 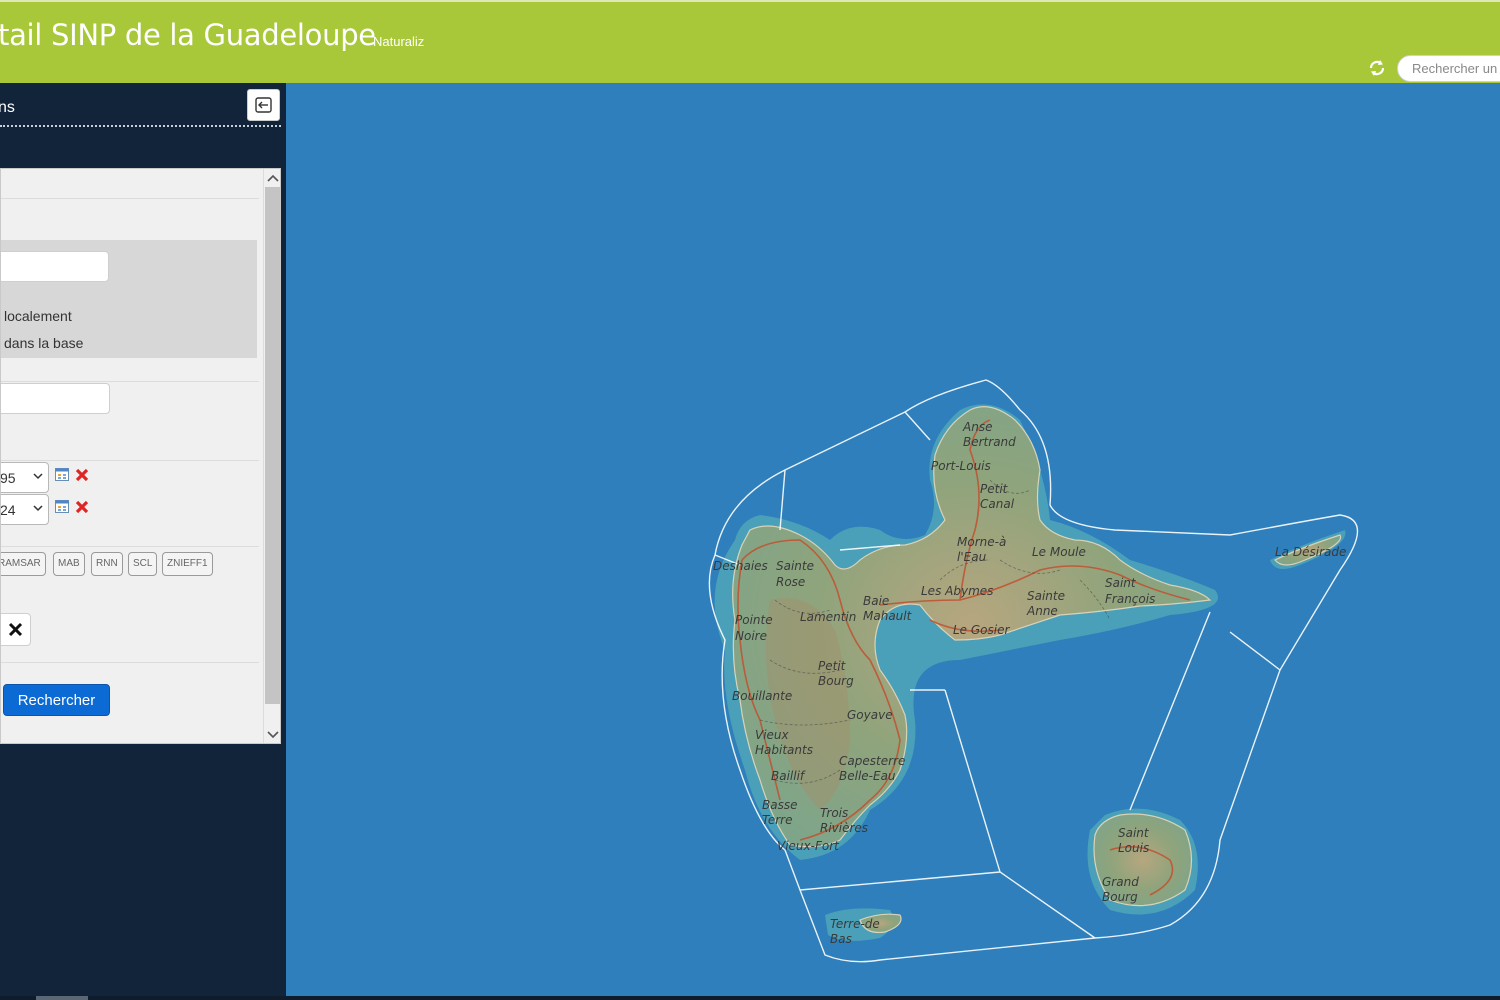 I want to click on location-option-base: dans la base, so click(x=43, y=343).